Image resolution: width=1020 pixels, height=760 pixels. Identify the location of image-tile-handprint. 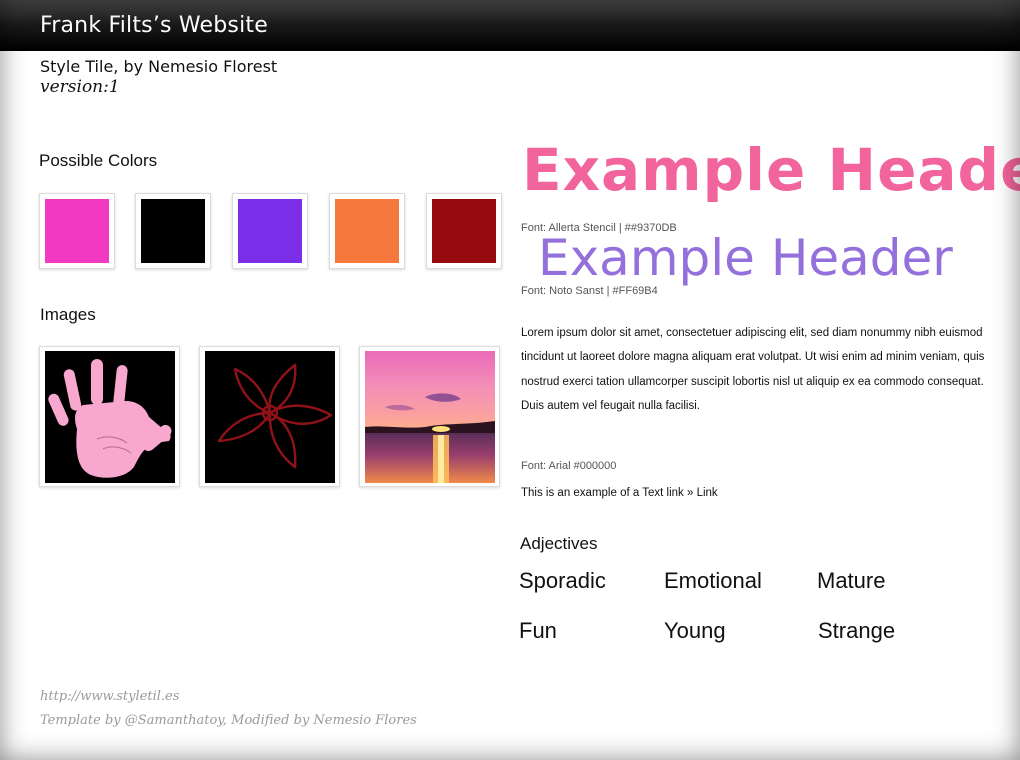
(109, 416).